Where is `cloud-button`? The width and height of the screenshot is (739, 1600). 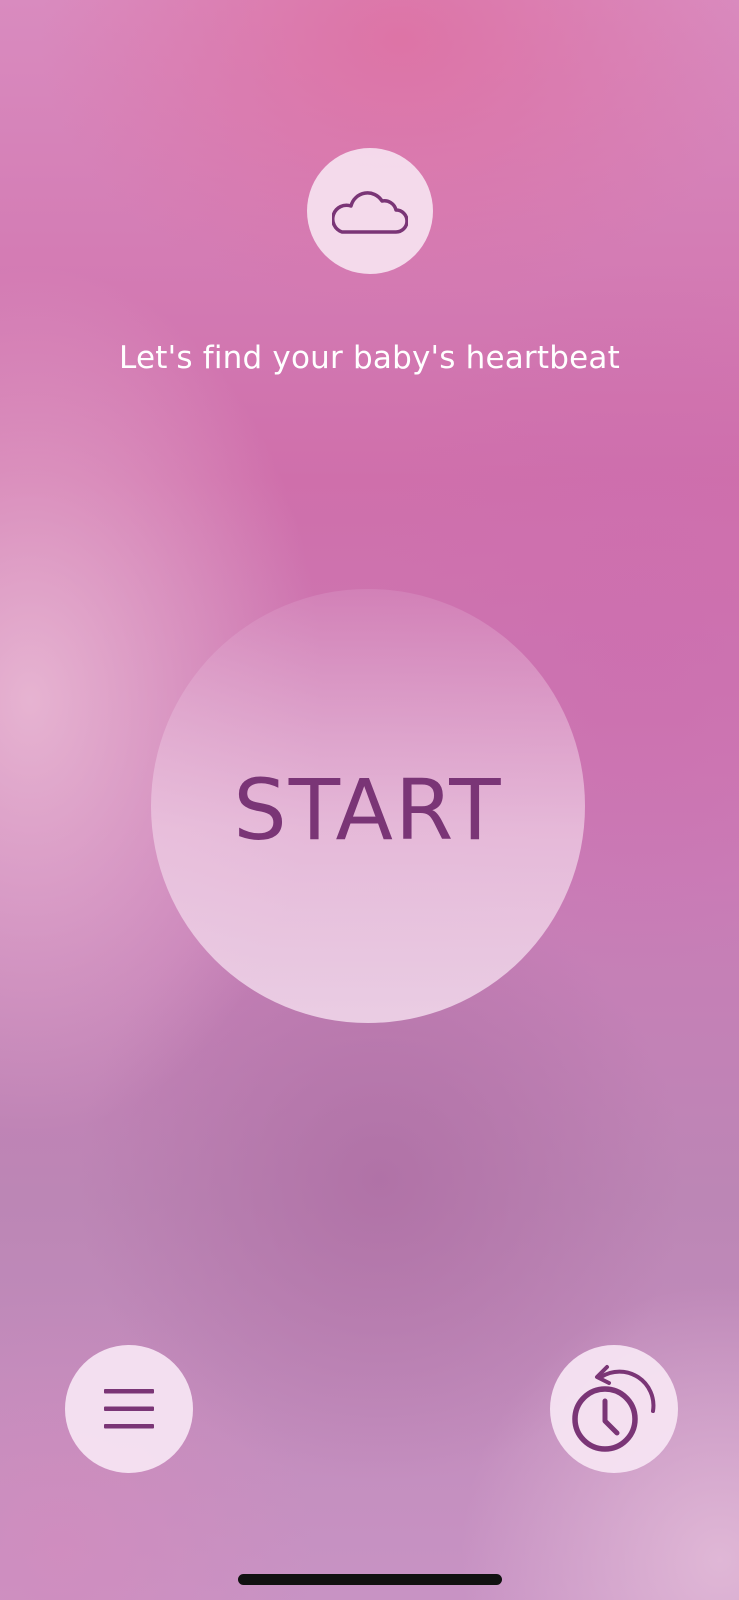
cloud-button is located at coordinates (370, 211).